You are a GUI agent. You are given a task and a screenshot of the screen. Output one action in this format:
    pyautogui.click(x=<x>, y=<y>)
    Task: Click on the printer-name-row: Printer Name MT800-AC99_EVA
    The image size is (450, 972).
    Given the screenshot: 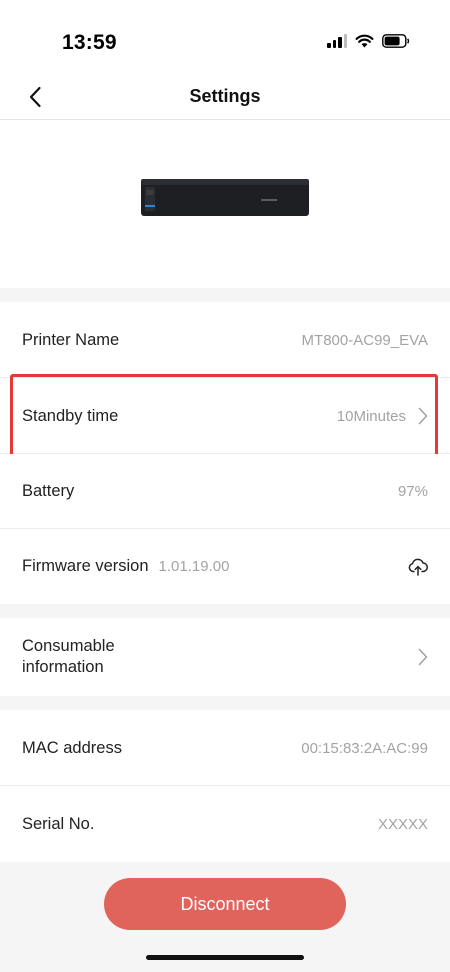 What is the action you would take?
    pyautogui.click(x=225, y=340)
    